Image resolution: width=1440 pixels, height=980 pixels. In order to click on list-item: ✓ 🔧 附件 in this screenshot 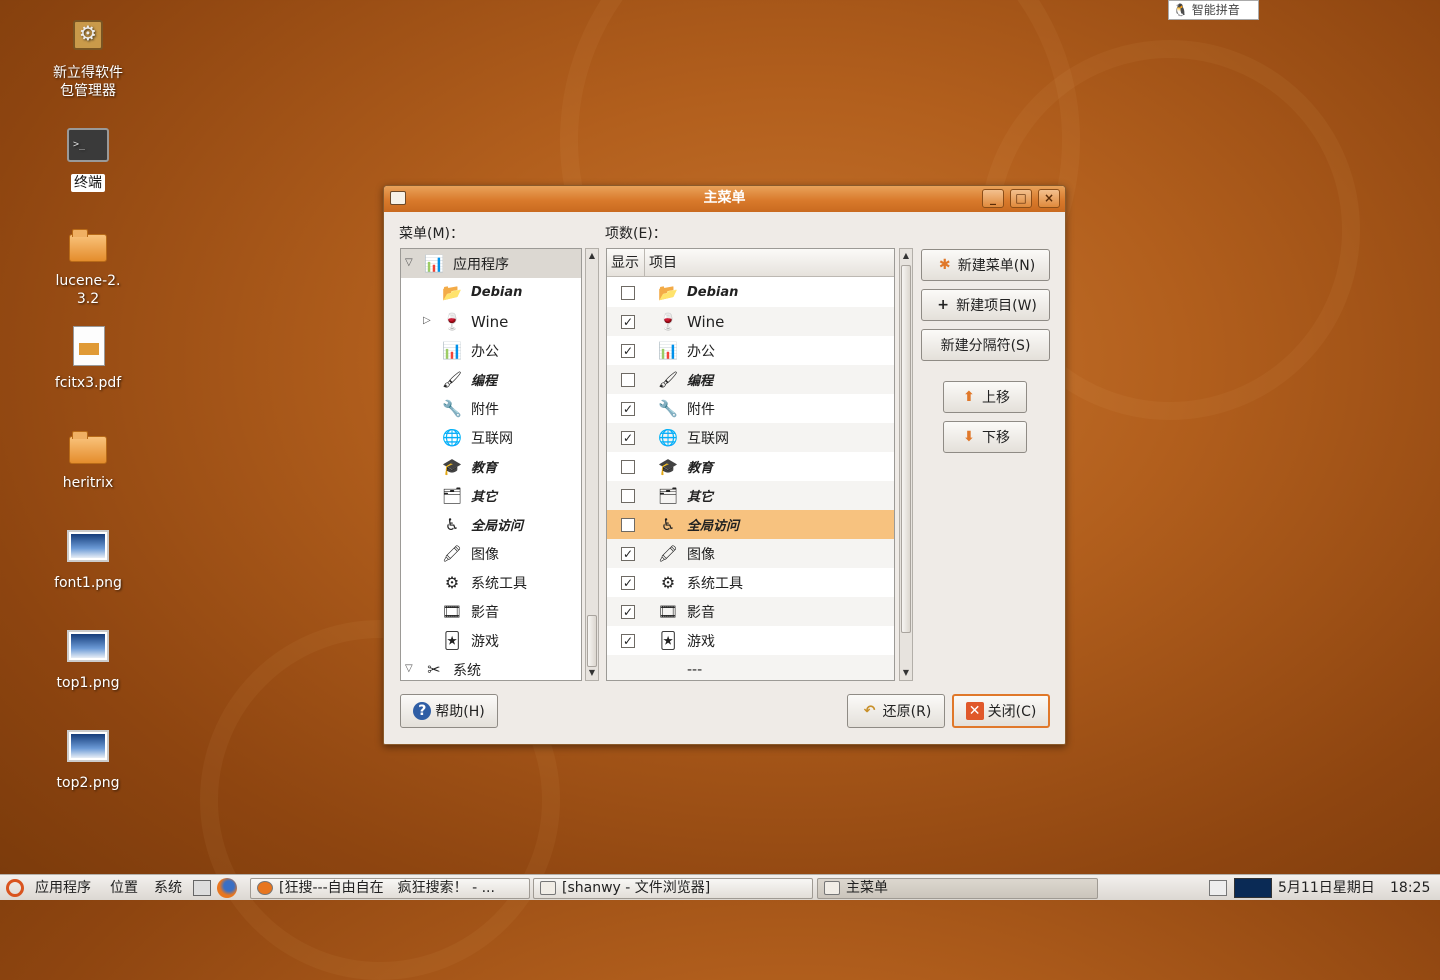, I will do `click(750, 408)`.